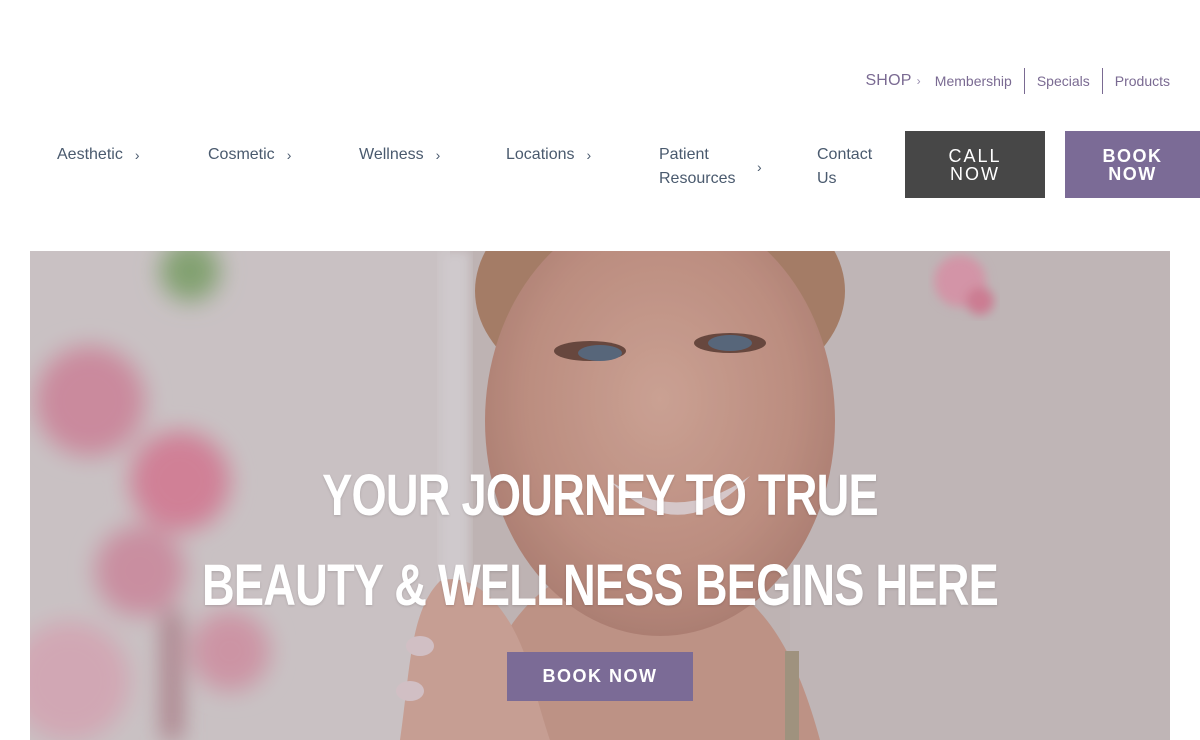 The height and width of the screenshot is (740, 1200). Describe the element at coordinates (600, 585) in the screenshot. I see `hero-title-line2: BEAUTY & WELLNESS BEGINS HERE` at that location.